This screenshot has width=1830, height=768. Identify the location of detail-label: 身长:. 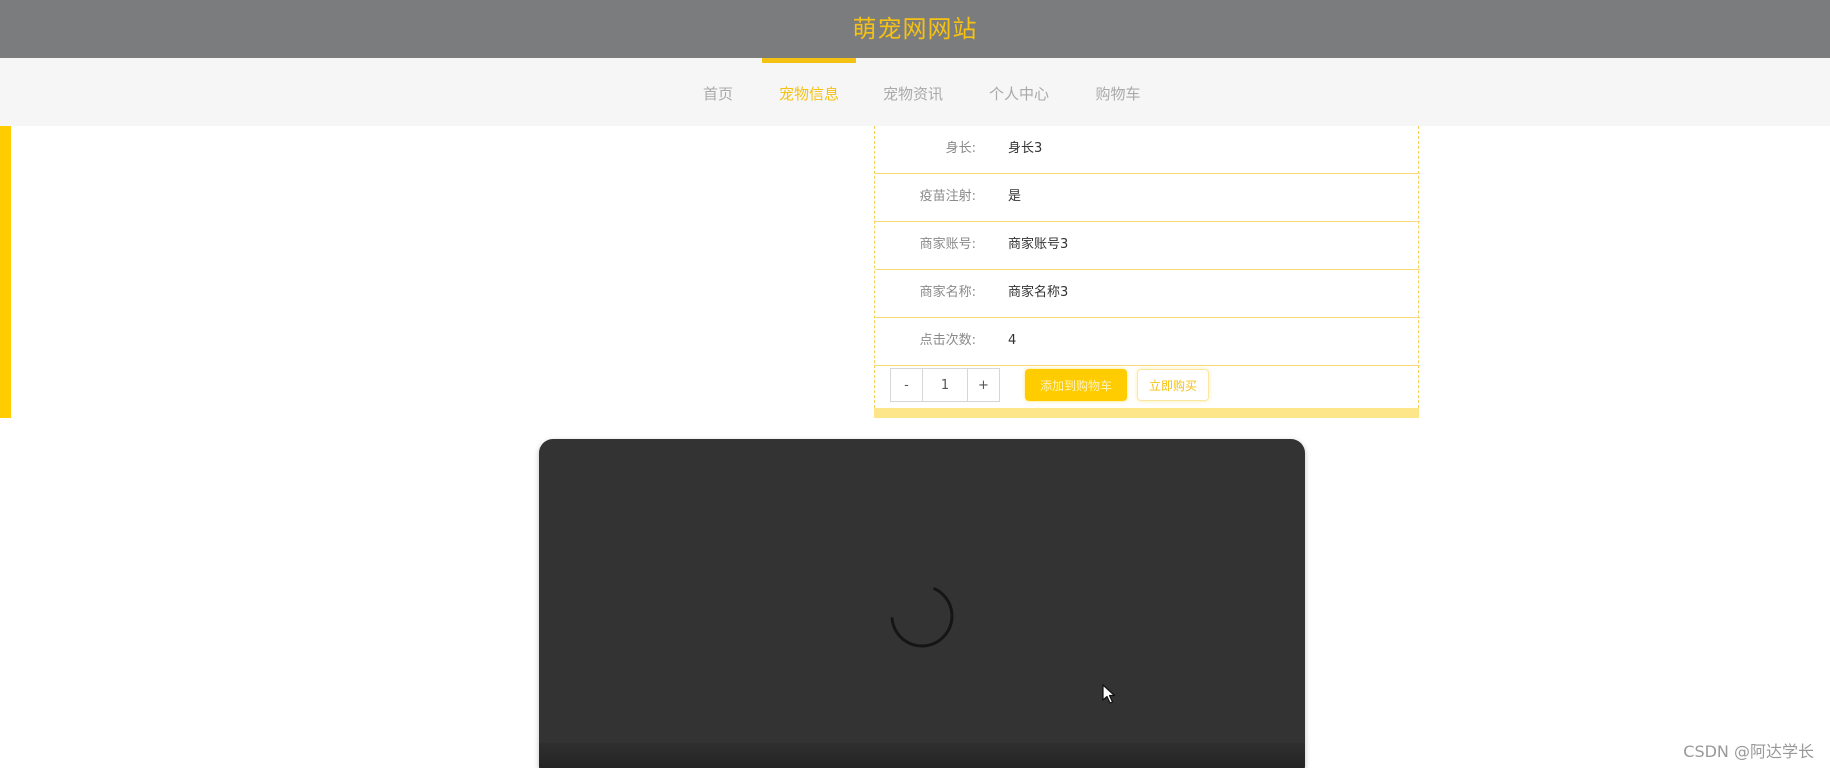
(960, 148).